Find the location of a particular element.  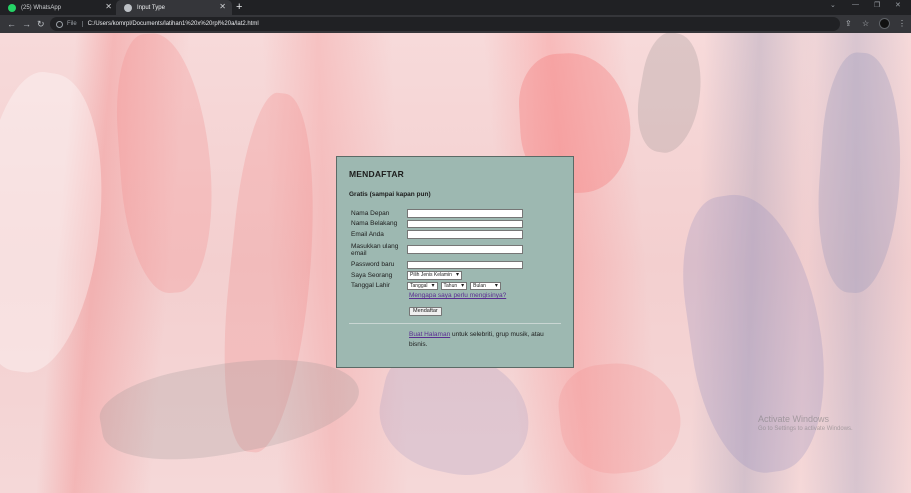

last-name-row: Nama Belakang is located at coordinates (455, 224).